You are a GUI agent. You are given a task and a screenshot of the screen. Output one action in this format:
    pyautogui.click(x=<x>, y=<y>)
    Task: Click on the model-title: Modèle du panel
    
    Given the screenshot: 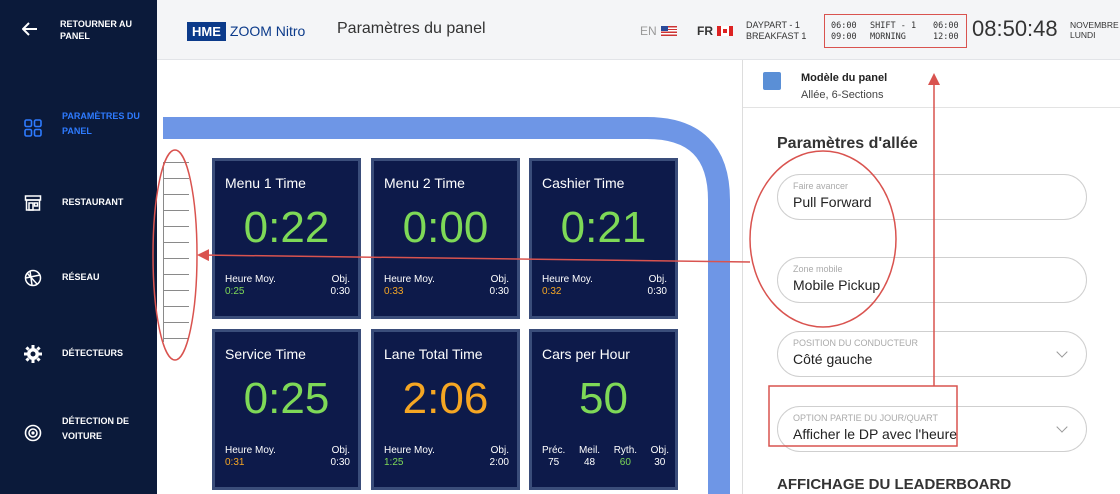 What is the action you would take?
    pyautogui.click(x=844, y=78)
    